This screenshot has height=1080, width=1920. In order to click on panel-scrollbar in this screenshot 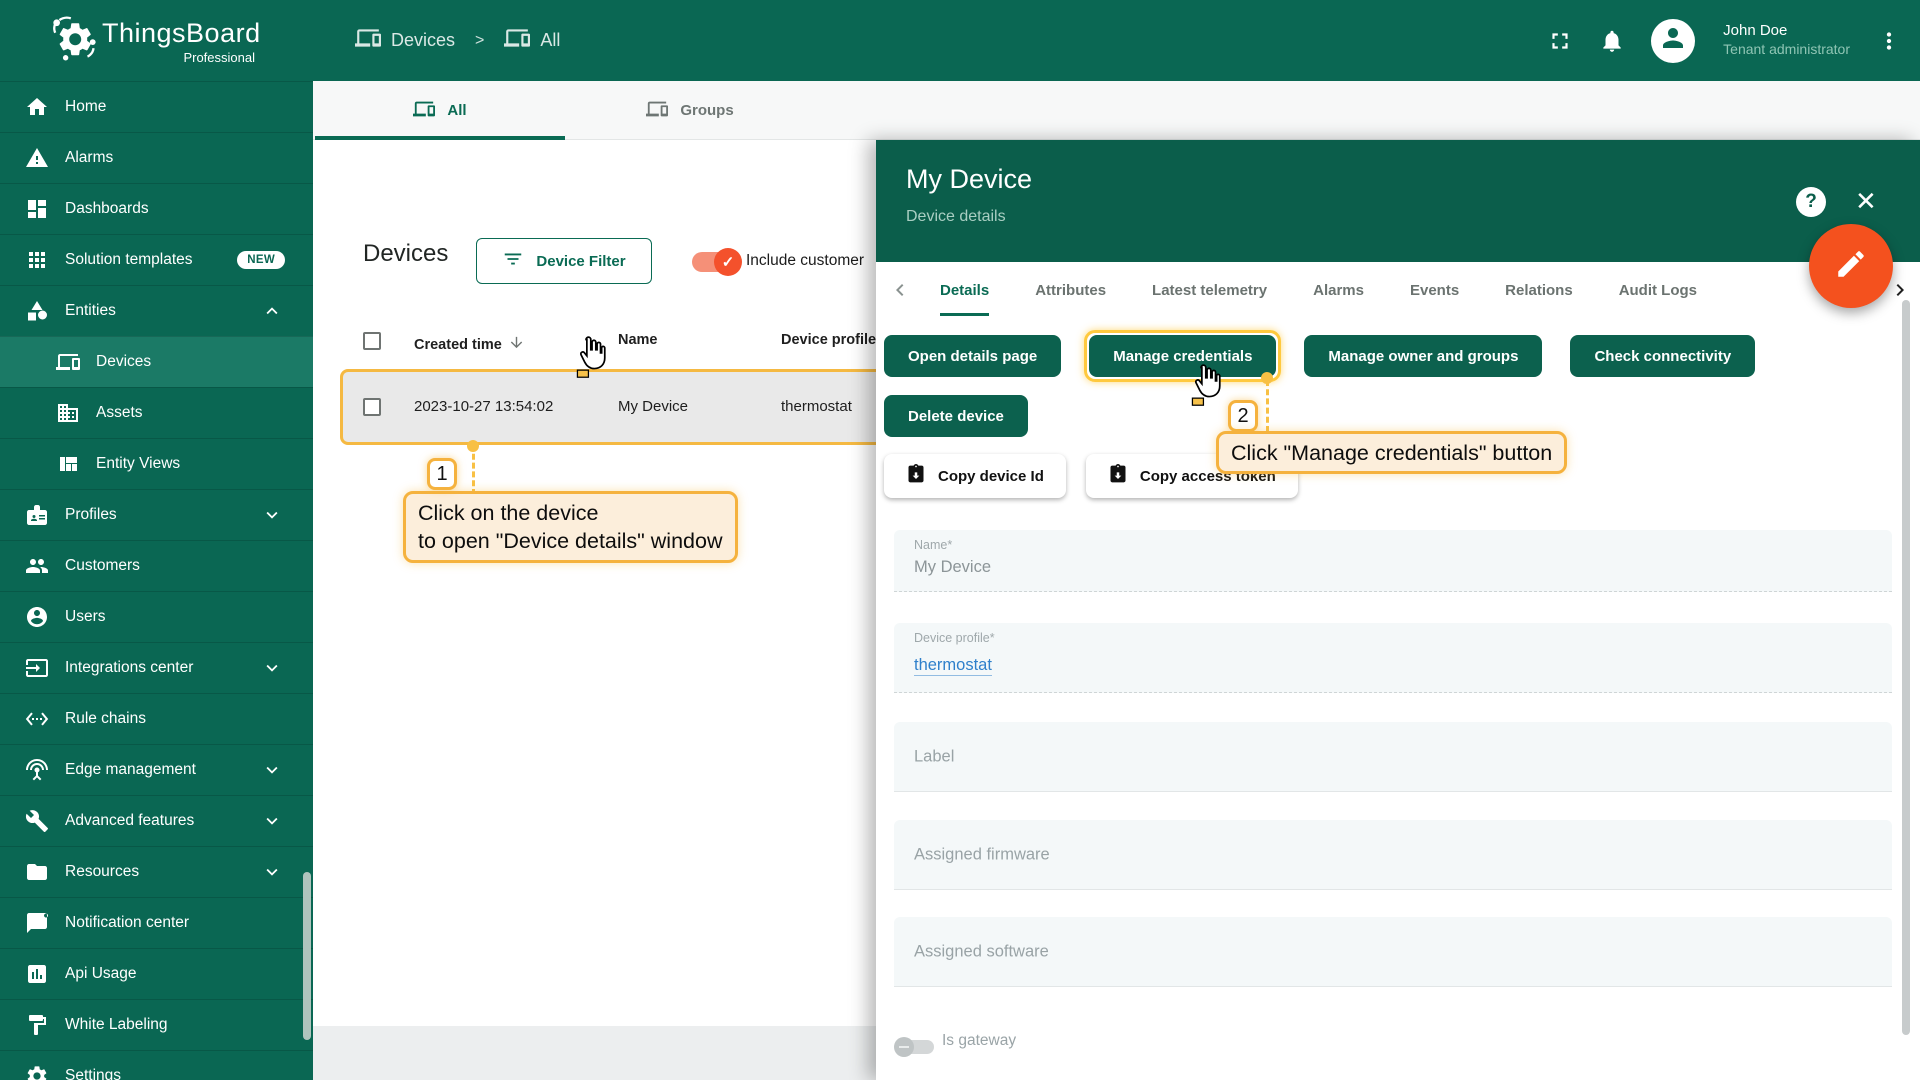, I will do `click(1906, 667)`.